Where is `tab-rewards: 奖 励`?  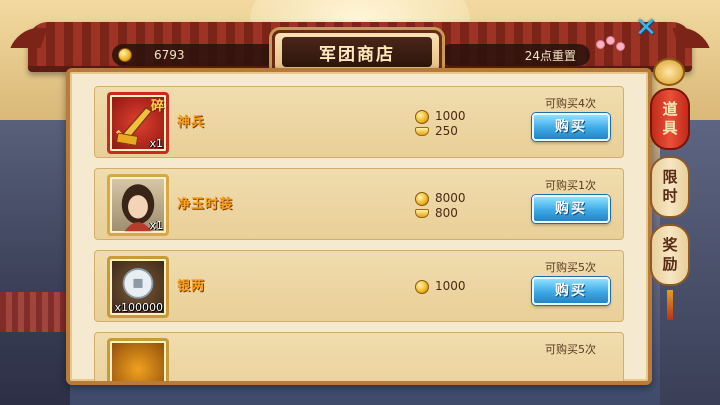
tab-rewards: 奖 励 is located at coordinates (670, 255).